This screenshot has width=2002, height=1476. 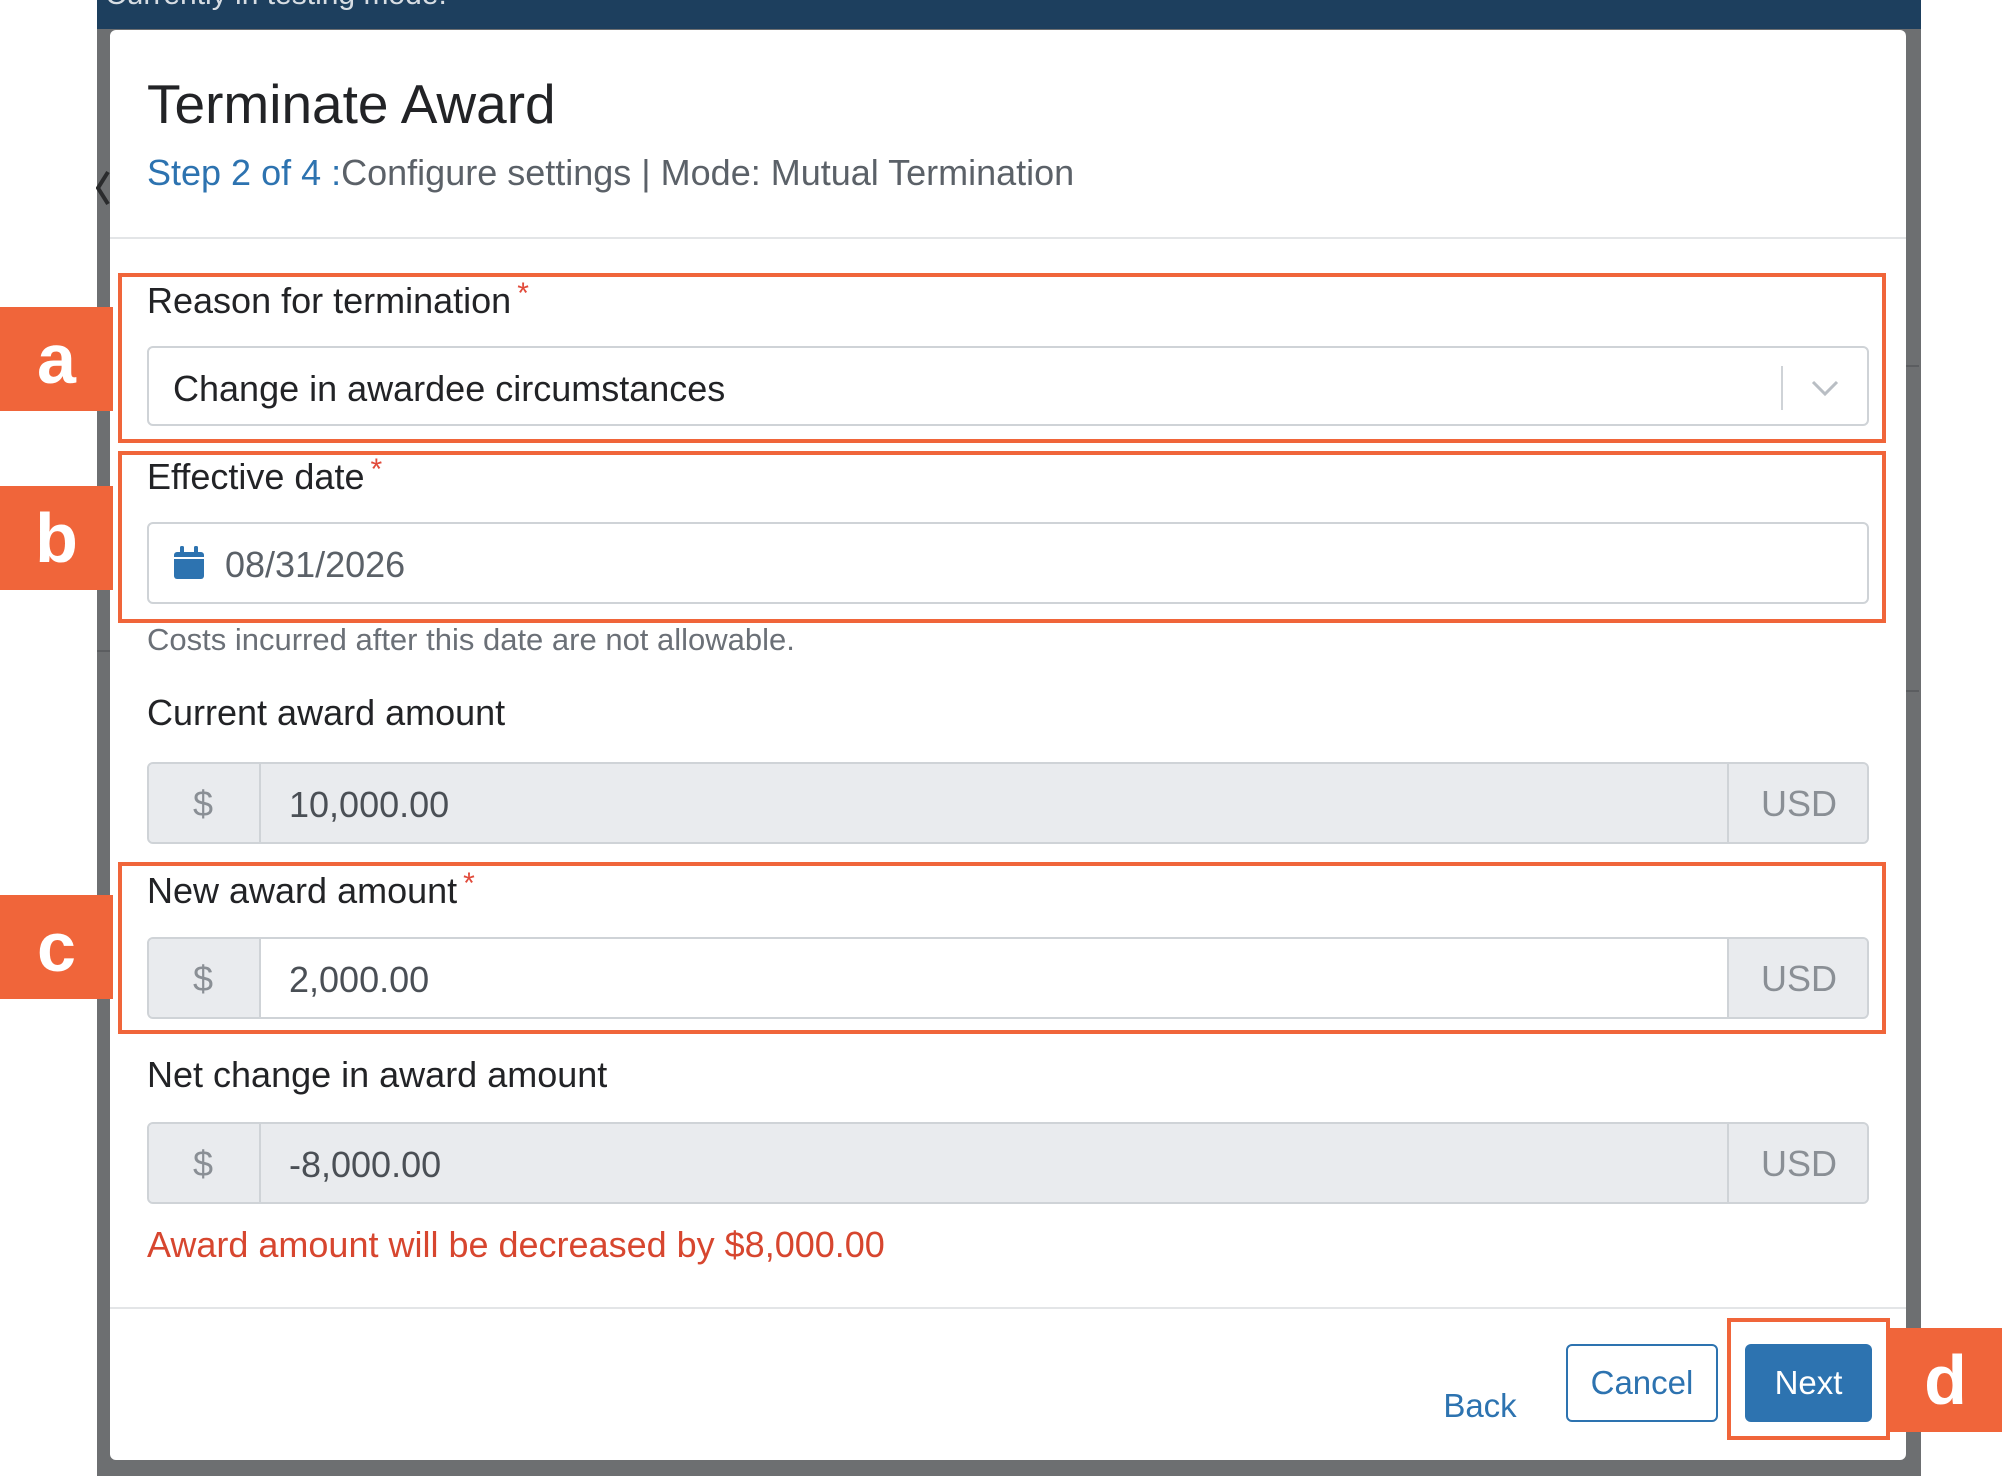 What do you see at coordinates (276, 6) in the screenshot?
I see `banner-text: Currently in testing mode.` at bounding box center [276, 6].